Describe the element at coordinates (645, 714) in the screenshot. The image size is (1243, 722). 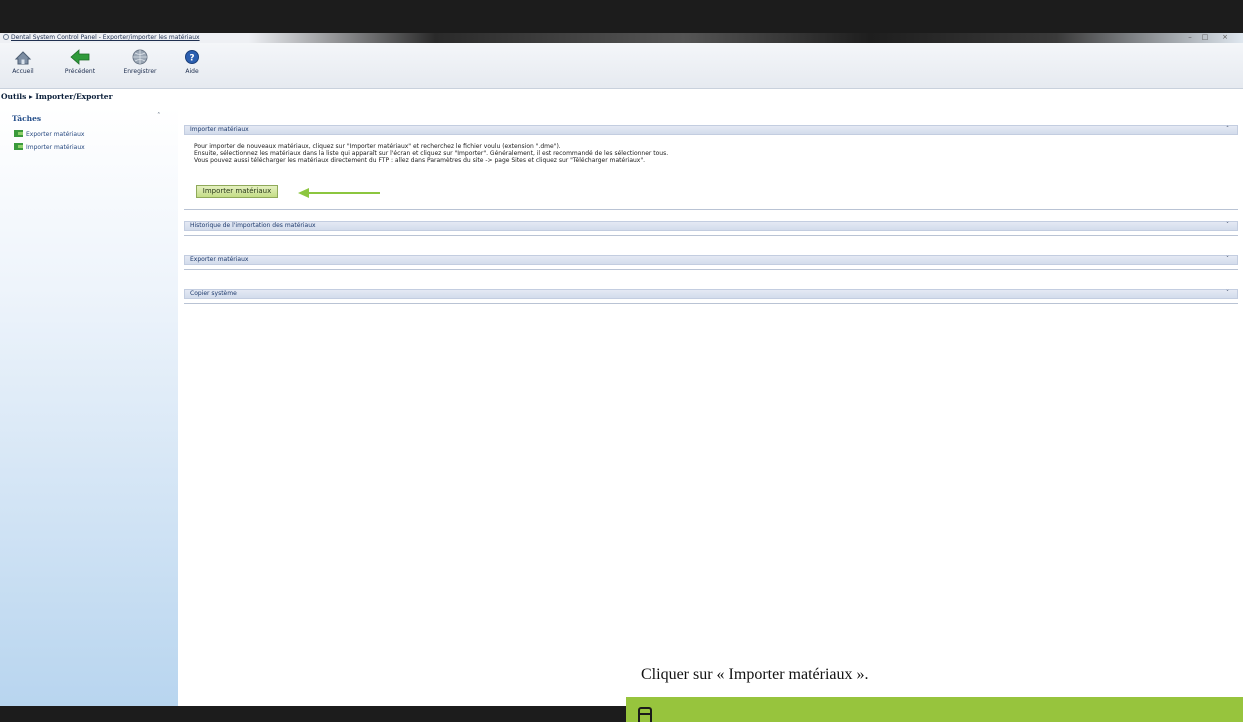
I see `note-icon` at that location.